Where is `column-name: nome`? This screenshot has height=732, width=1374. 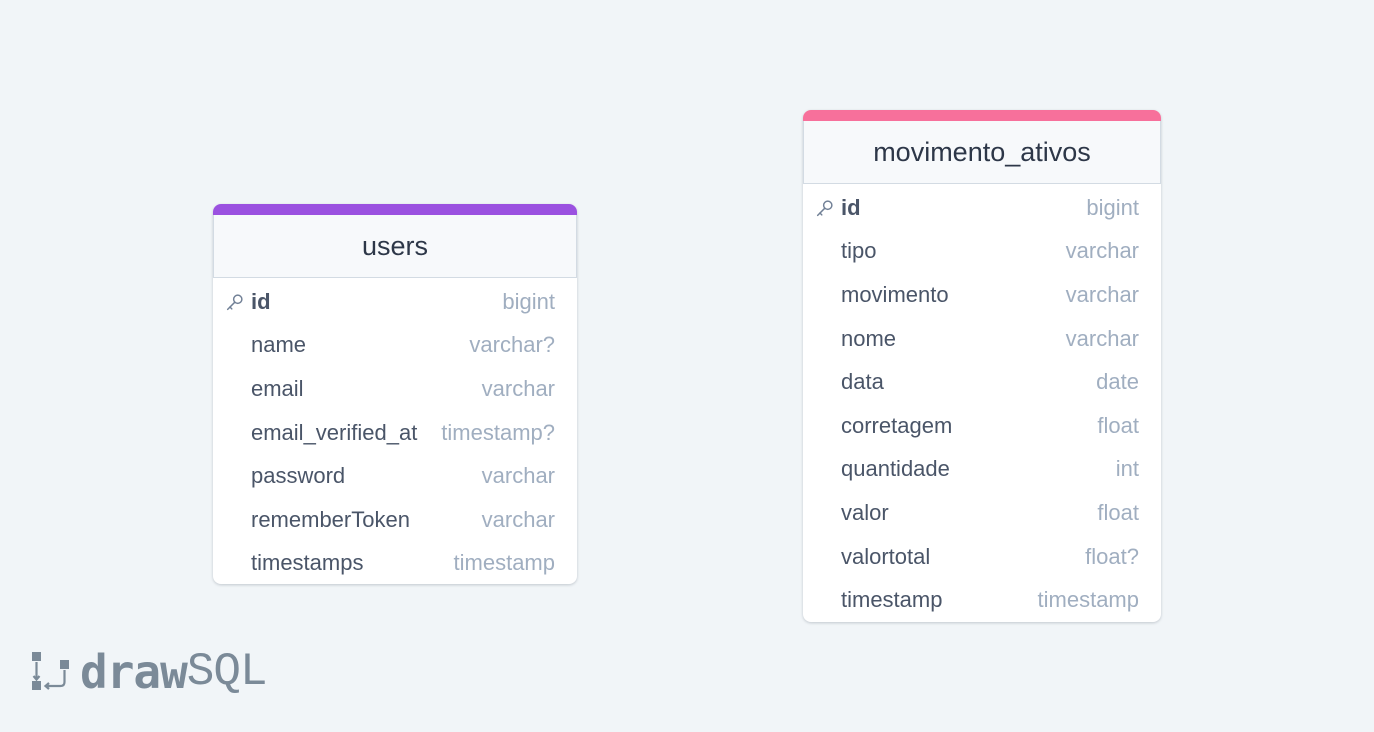
column-name: nome is located at coordinates (869, 338).